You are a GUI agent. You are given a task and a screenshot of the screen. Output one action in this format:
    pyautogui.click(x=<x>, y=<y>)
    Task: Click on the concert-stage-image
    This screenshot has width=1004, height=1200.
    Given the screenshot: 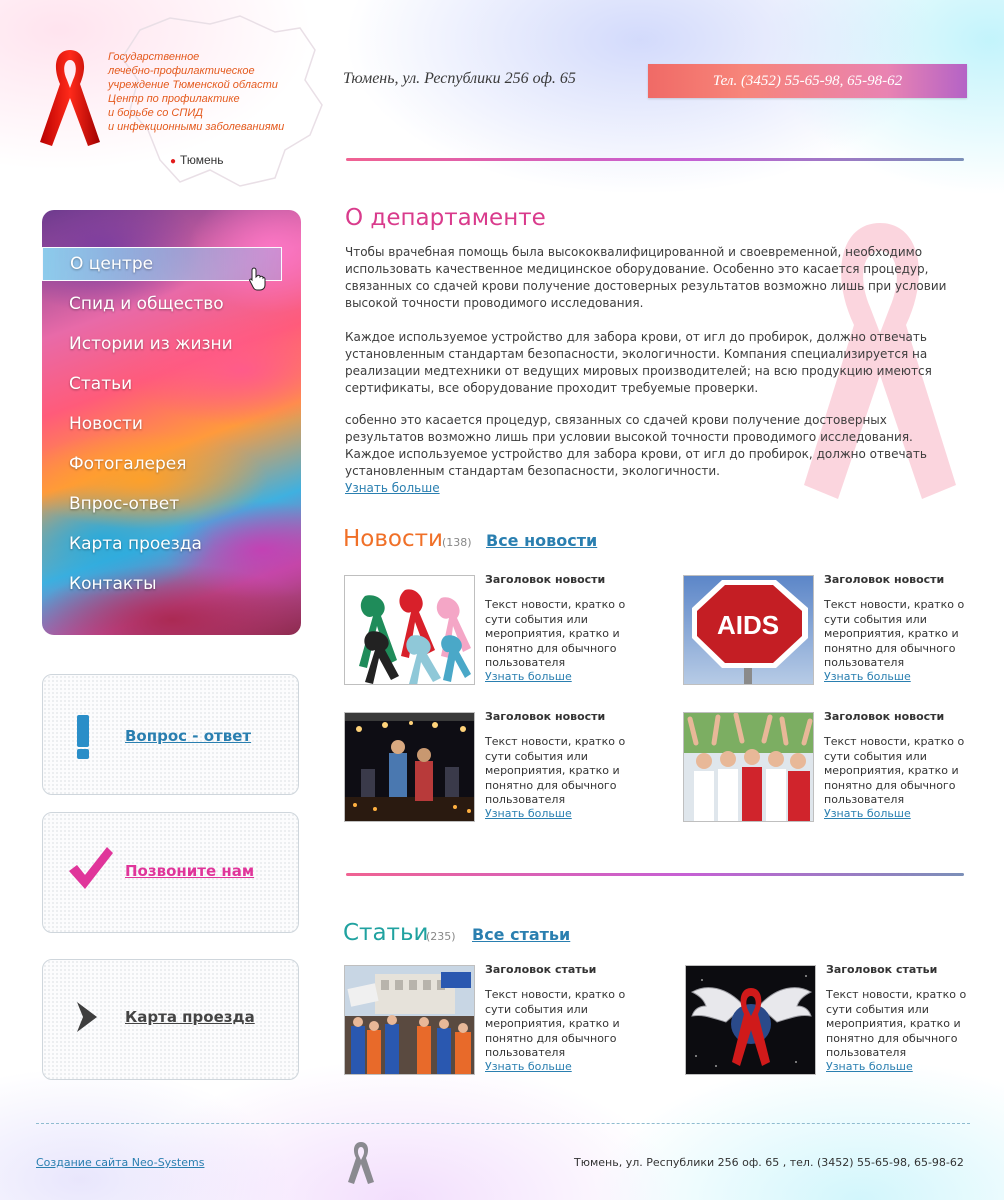 What is the action you would take?
    pyautogui.click(x=409, y=767)
    